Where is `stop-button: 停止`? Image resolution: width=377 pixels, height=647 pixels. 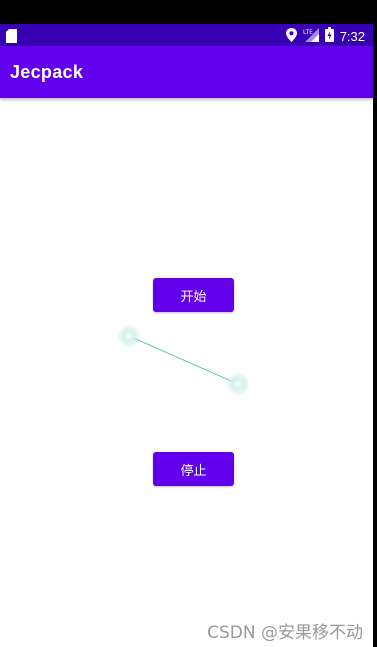
stop-button: 停止 is located at coordinates (193, 469).